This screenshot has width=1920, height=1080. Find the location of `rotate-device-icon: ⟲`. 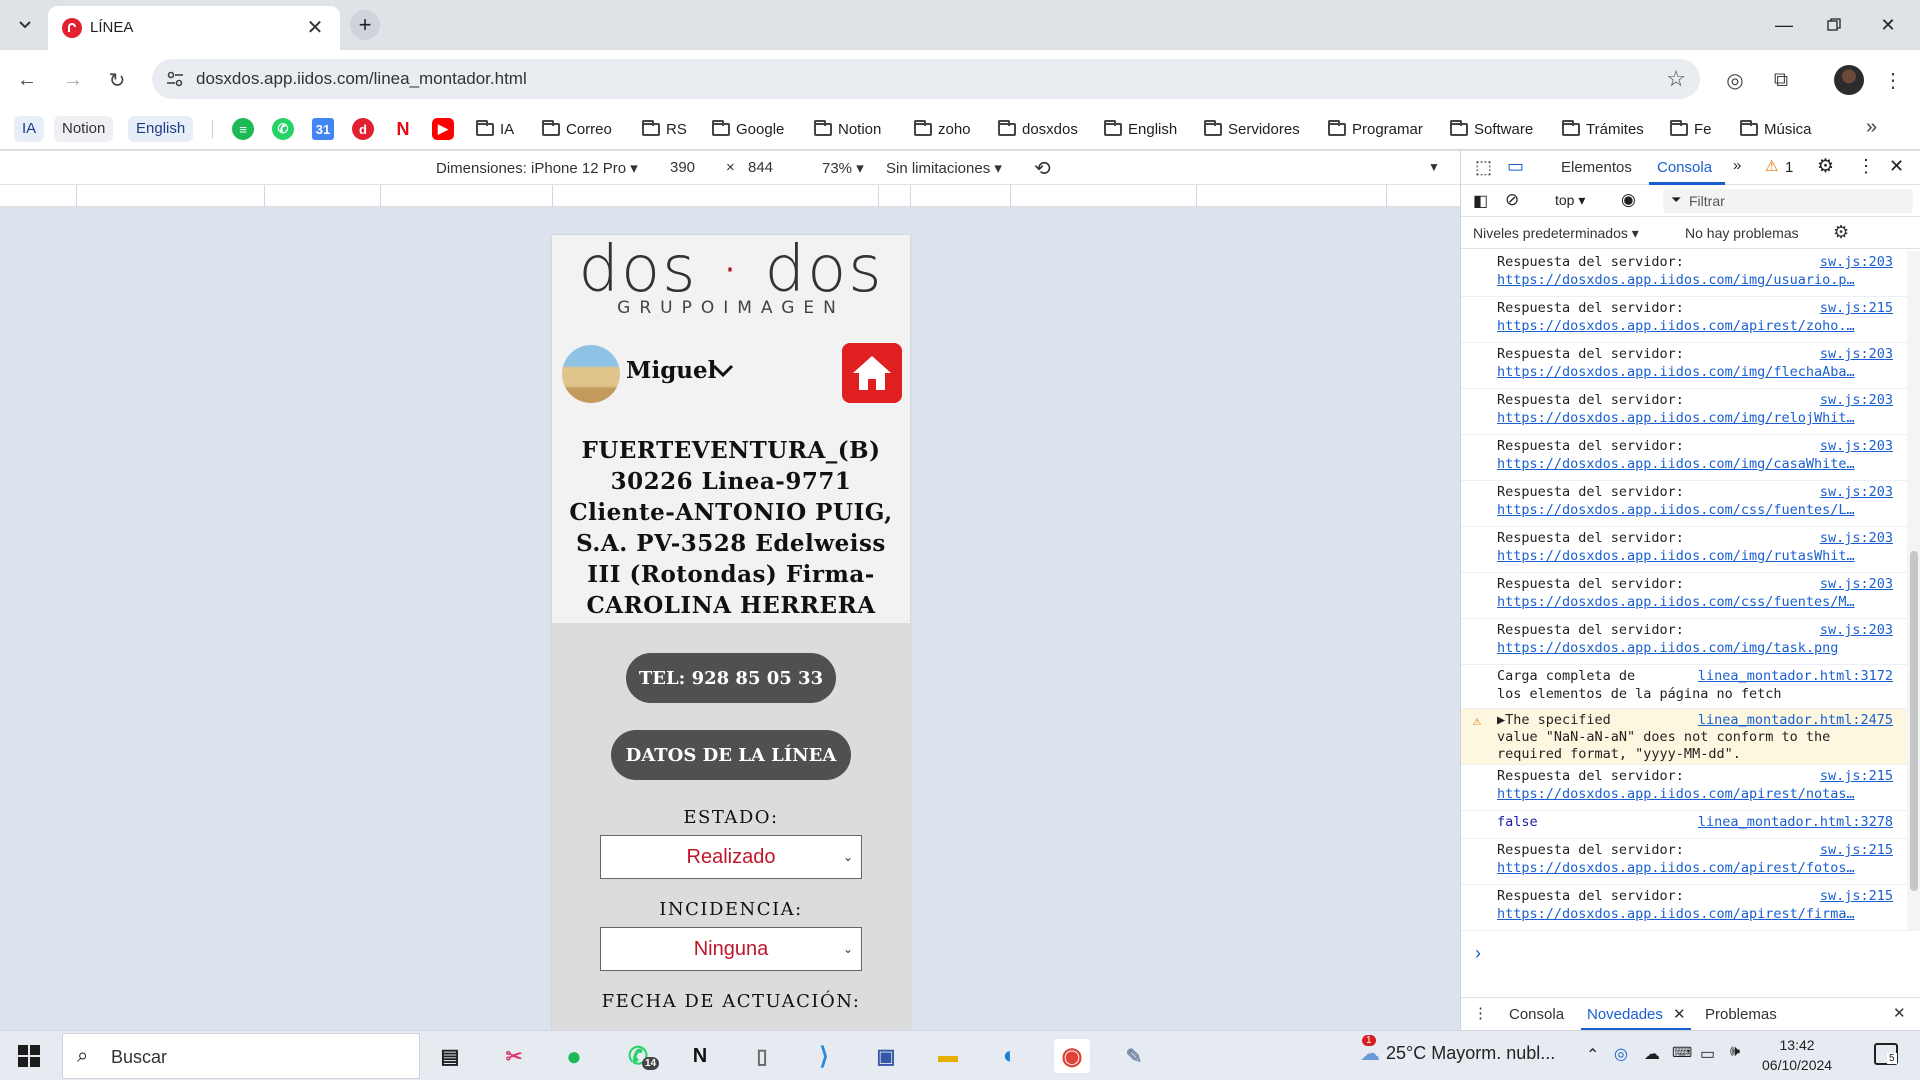

rotate-device-icon: ⟲ is located at coordinates (1042, 168).